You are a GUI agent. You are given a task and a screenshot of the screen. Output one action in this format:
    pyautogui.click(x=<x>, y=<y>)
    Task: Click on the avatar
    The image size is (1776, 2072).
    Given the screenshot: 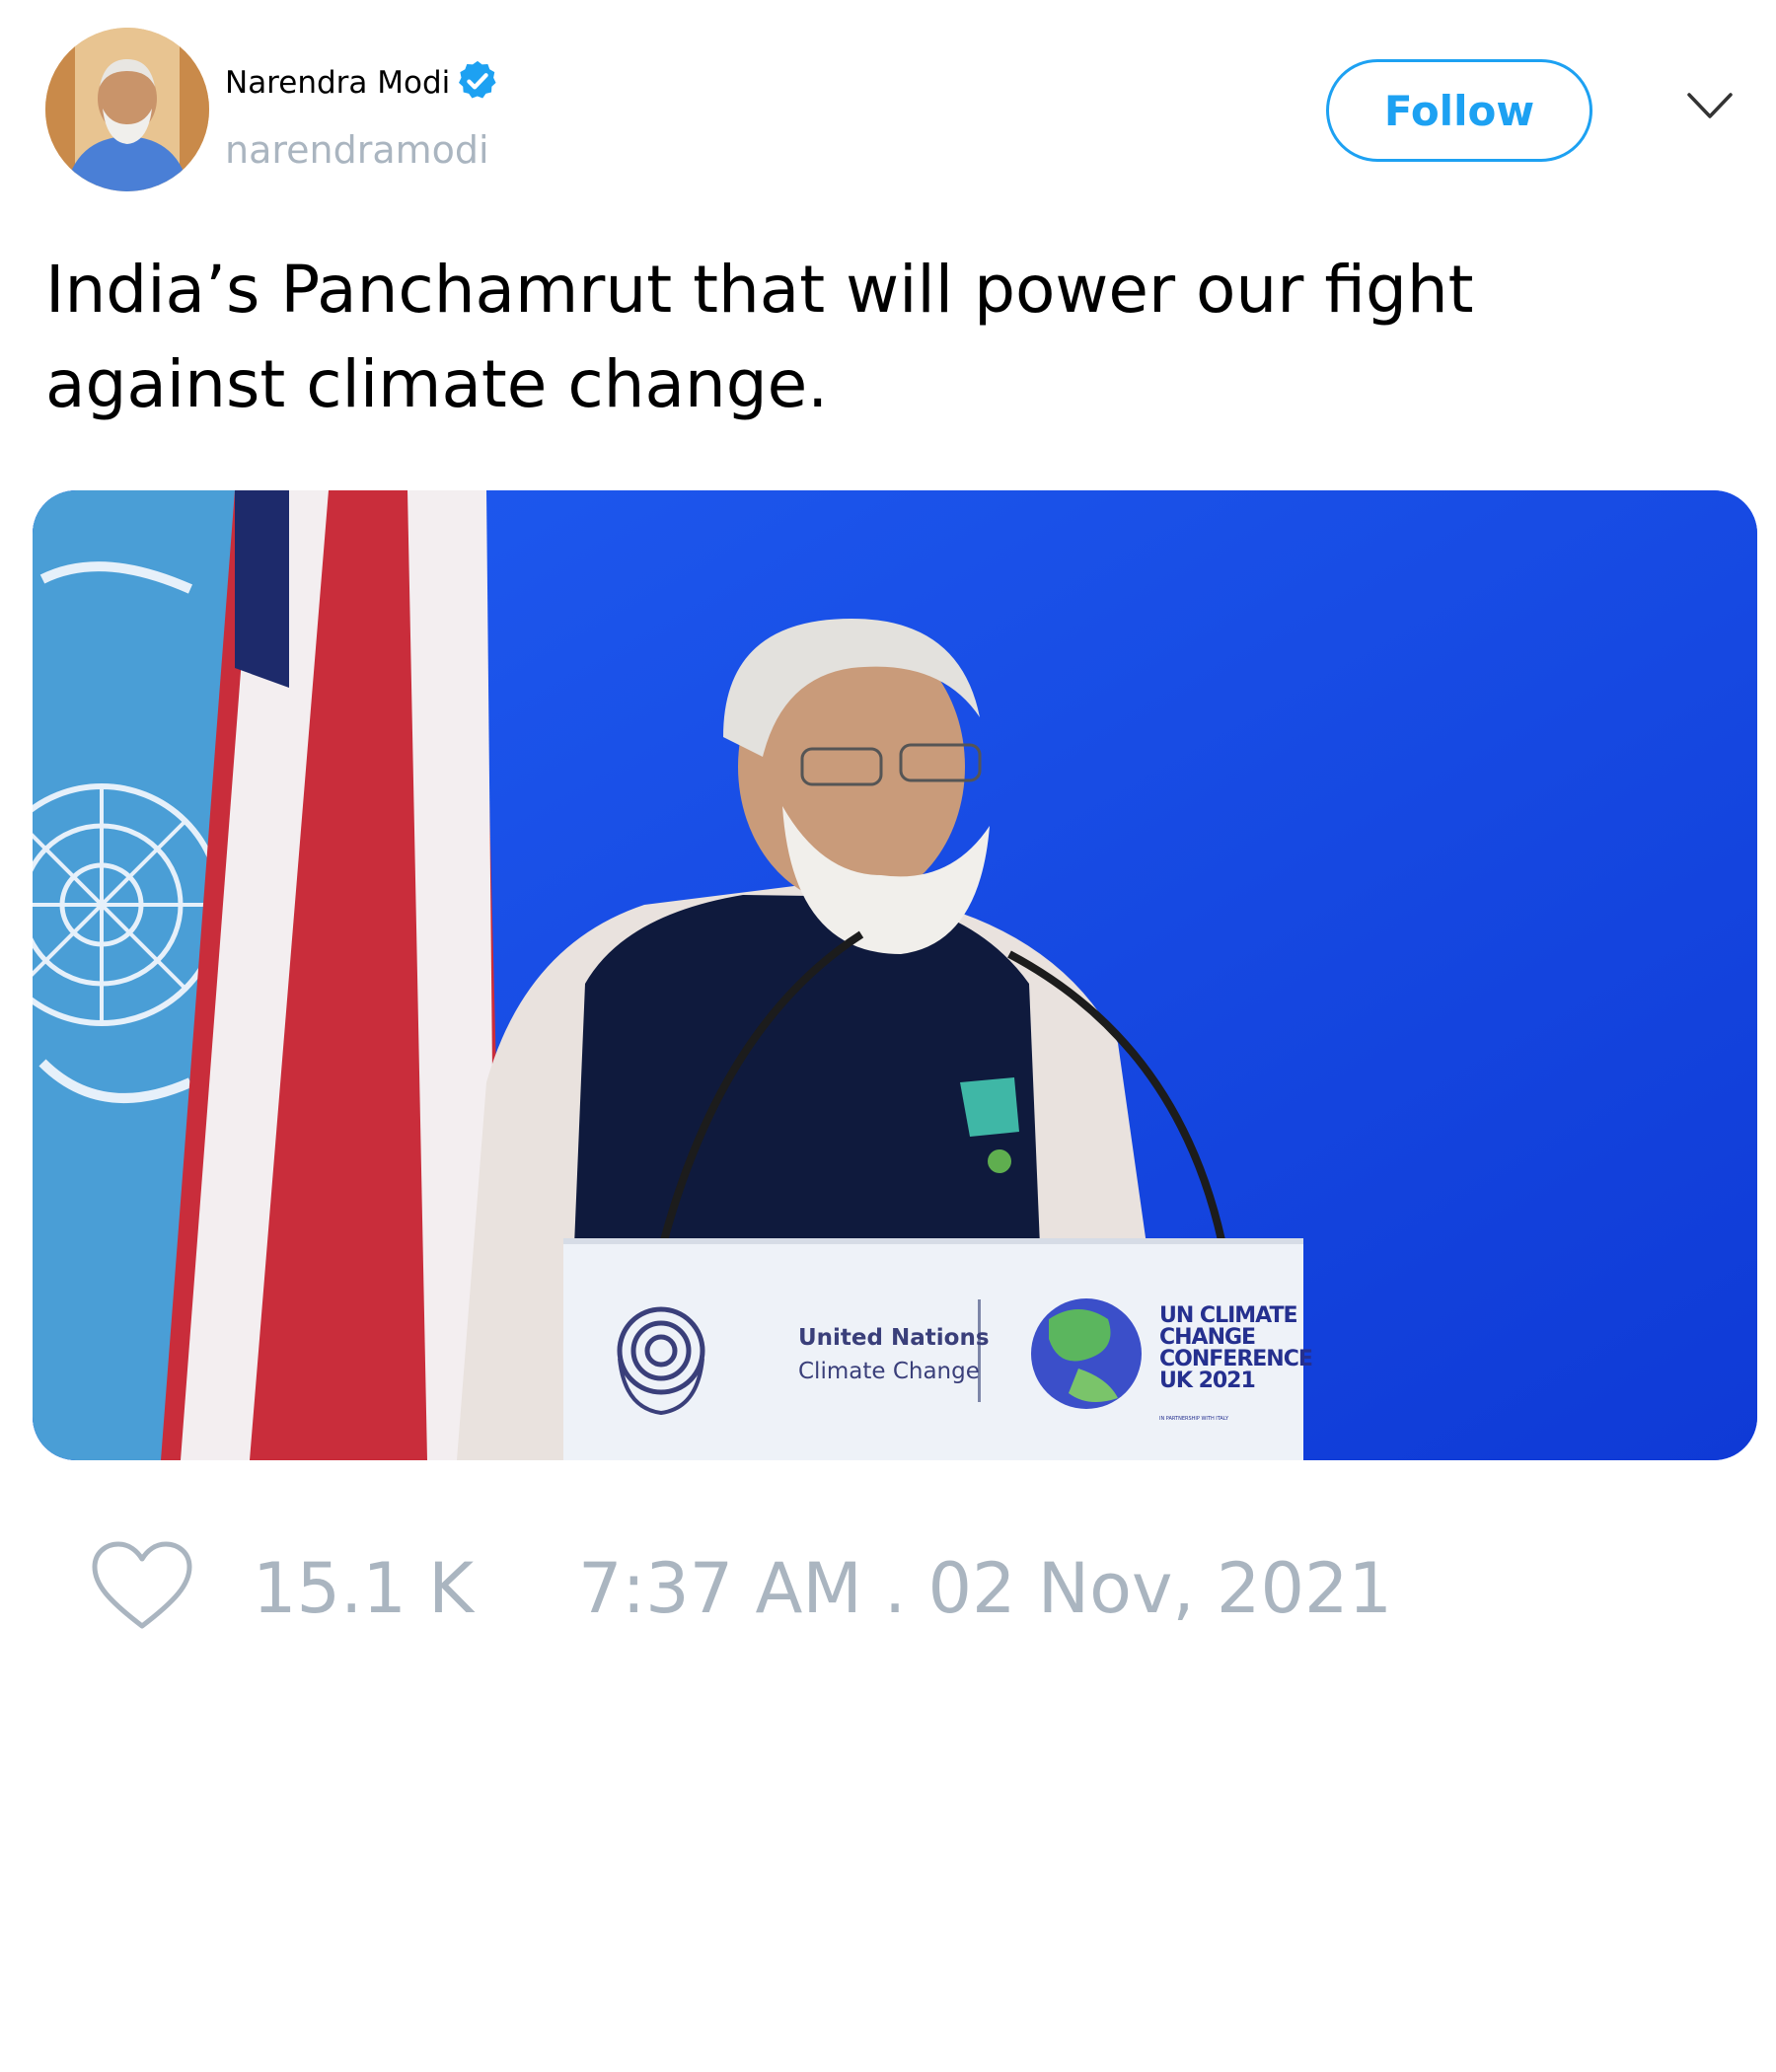 What is the action you would take?
    pyautogui.click(x=127, y=110)
    